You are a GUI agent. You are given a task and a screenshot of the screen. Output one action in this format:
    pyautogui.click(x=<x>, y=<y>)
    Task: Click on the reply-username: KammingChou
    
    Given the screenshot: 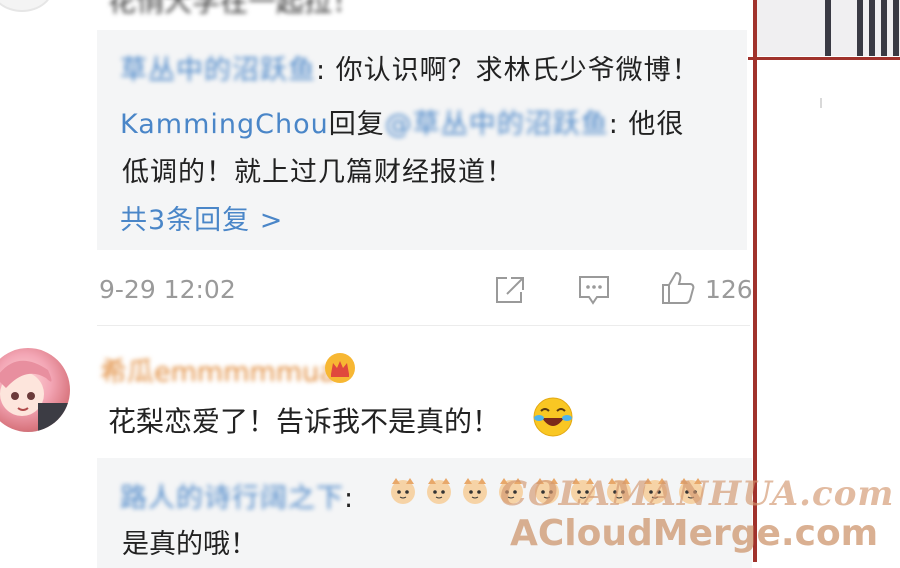 What is the action you would take?
    pyautogui.click(x=224, y=124)
    